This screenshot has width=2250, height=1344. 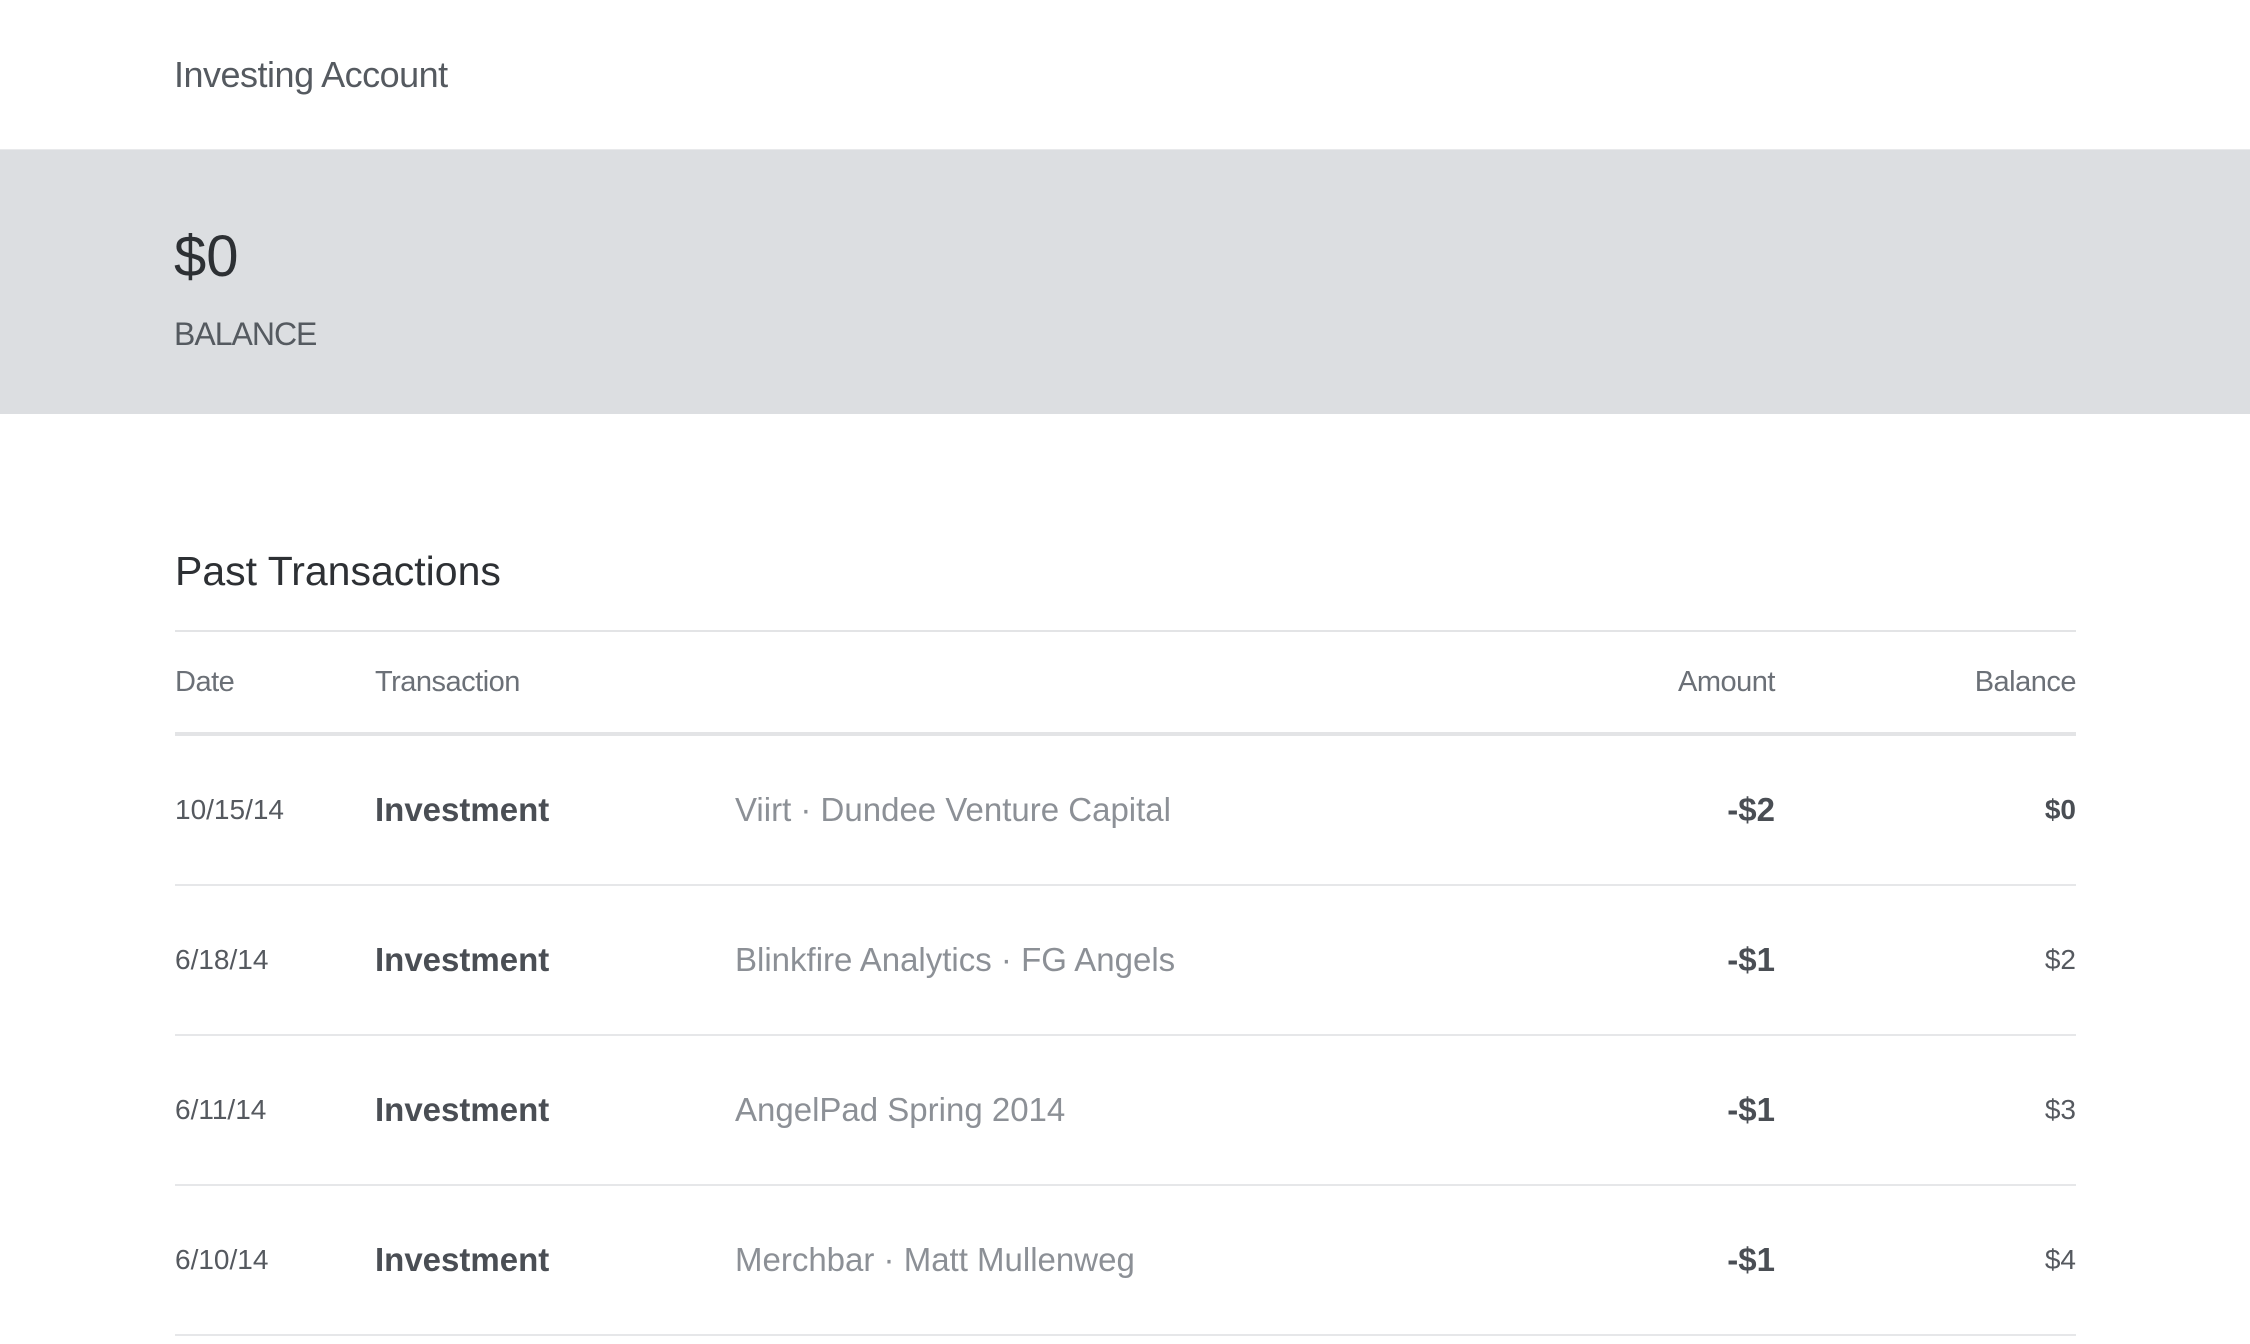 I want to click on row-date: 6/11/14, so click(x=221, y=1109).